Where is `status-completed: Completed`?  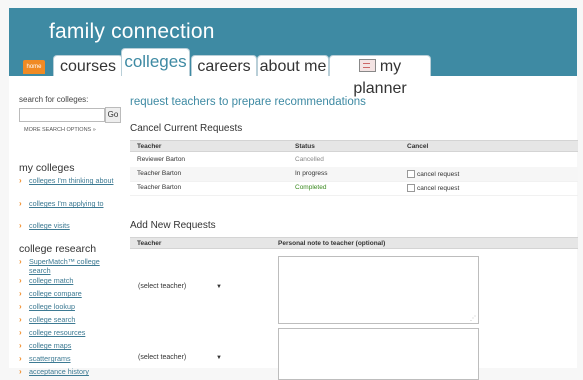
status-completed: Completed is located at coordinates (311, 187).